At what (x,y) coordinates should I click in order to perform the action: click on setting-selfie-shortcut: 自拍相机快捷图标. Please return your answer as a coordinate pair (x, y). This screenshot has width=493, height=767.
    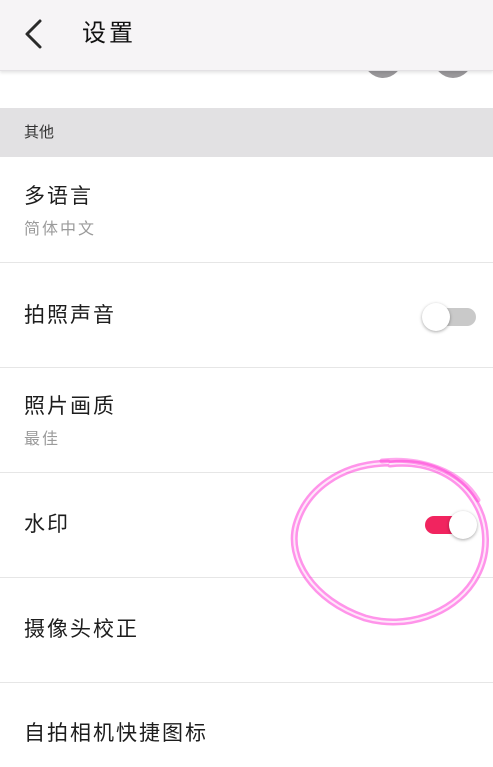
    Looking at the image, I should click on (246, 725).